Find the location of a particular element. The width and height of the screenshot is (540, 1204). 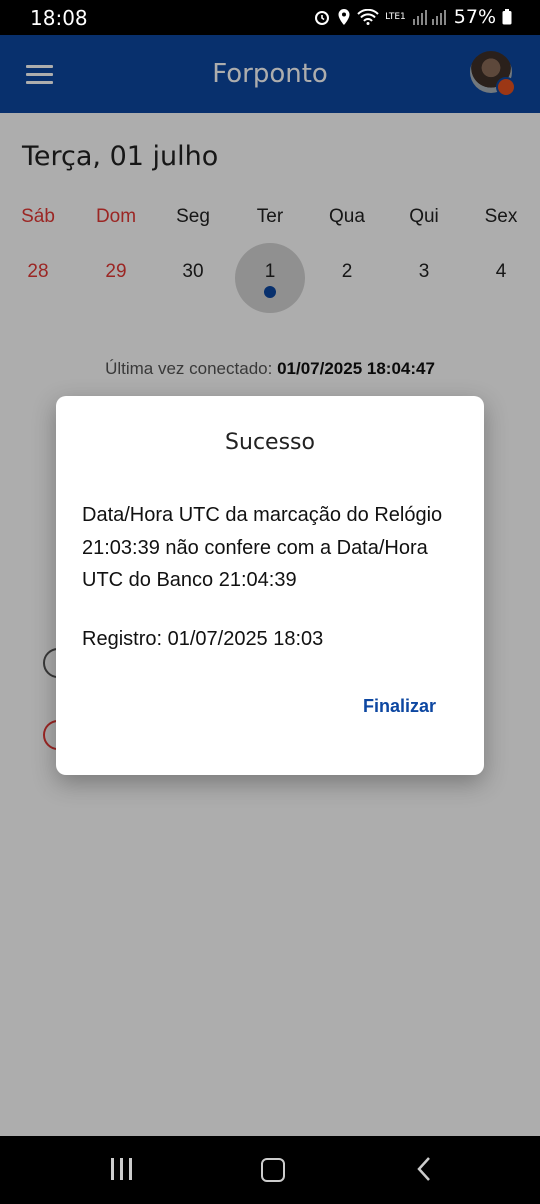

home-icon is located at coordinates (273, 1170).